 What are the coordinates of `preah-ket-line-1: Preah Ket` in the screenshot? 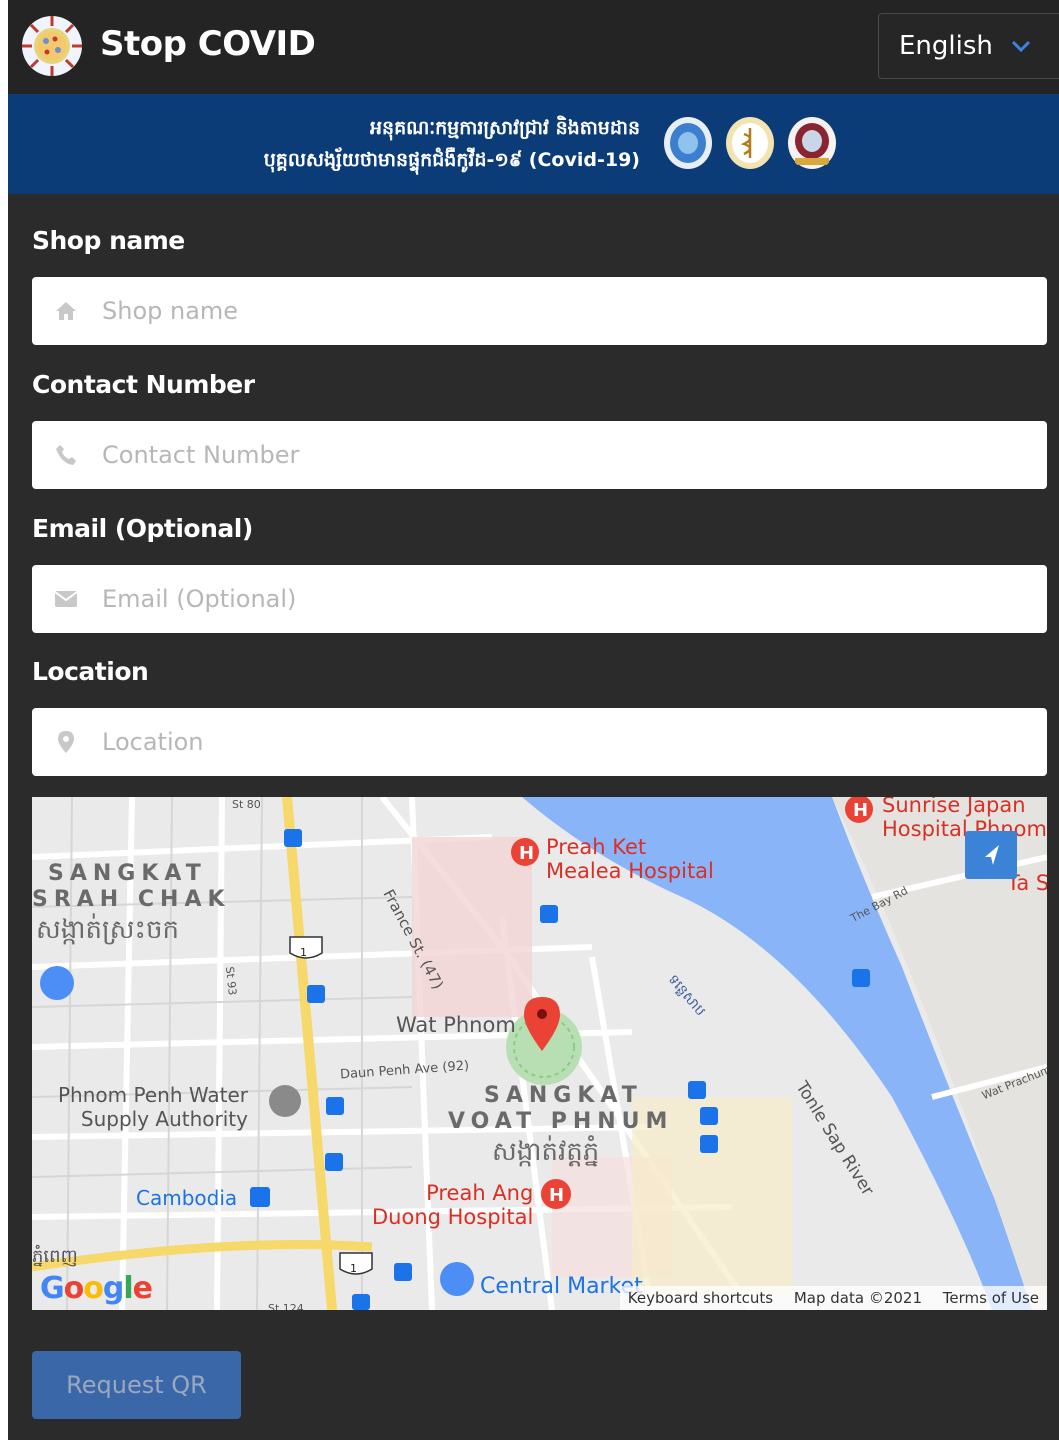 It's located at (596, 847).